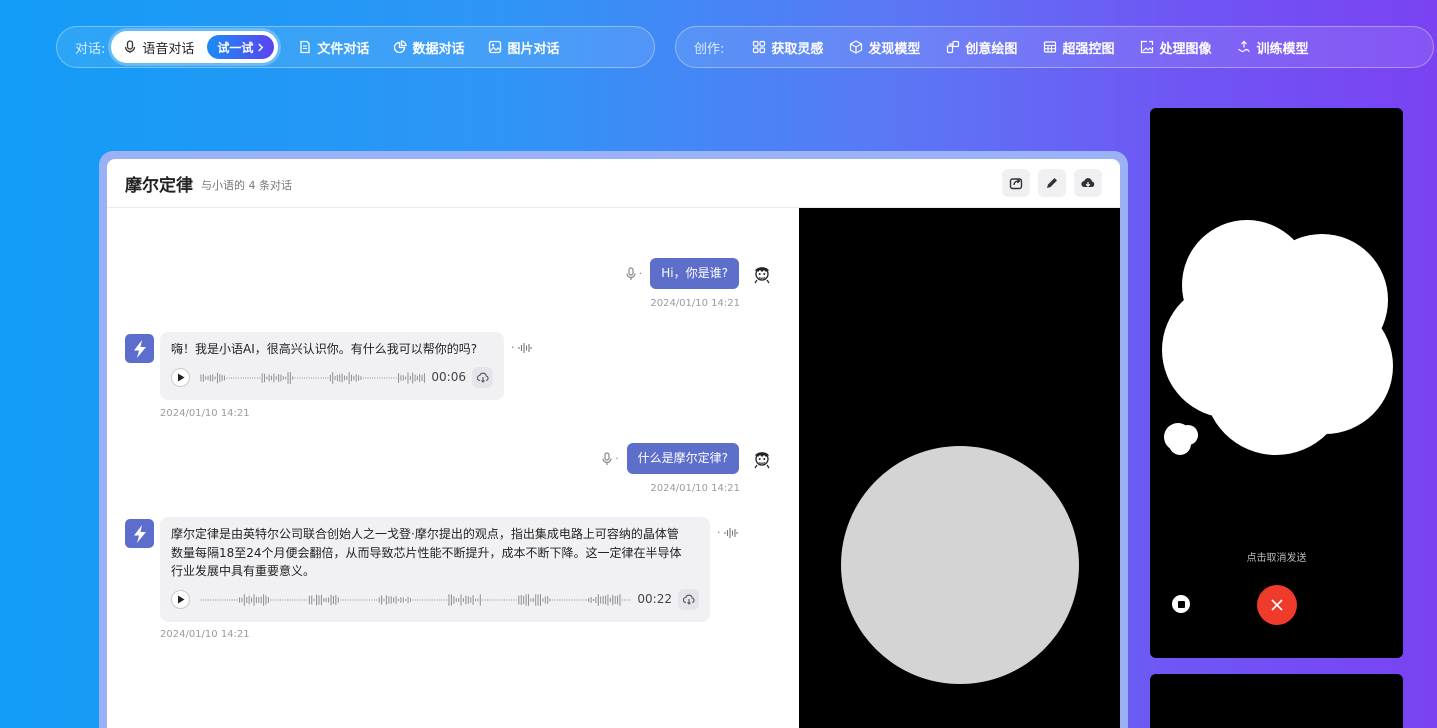  I want to click on dialog-nav-prefix: 对话:, so click(90, 49).